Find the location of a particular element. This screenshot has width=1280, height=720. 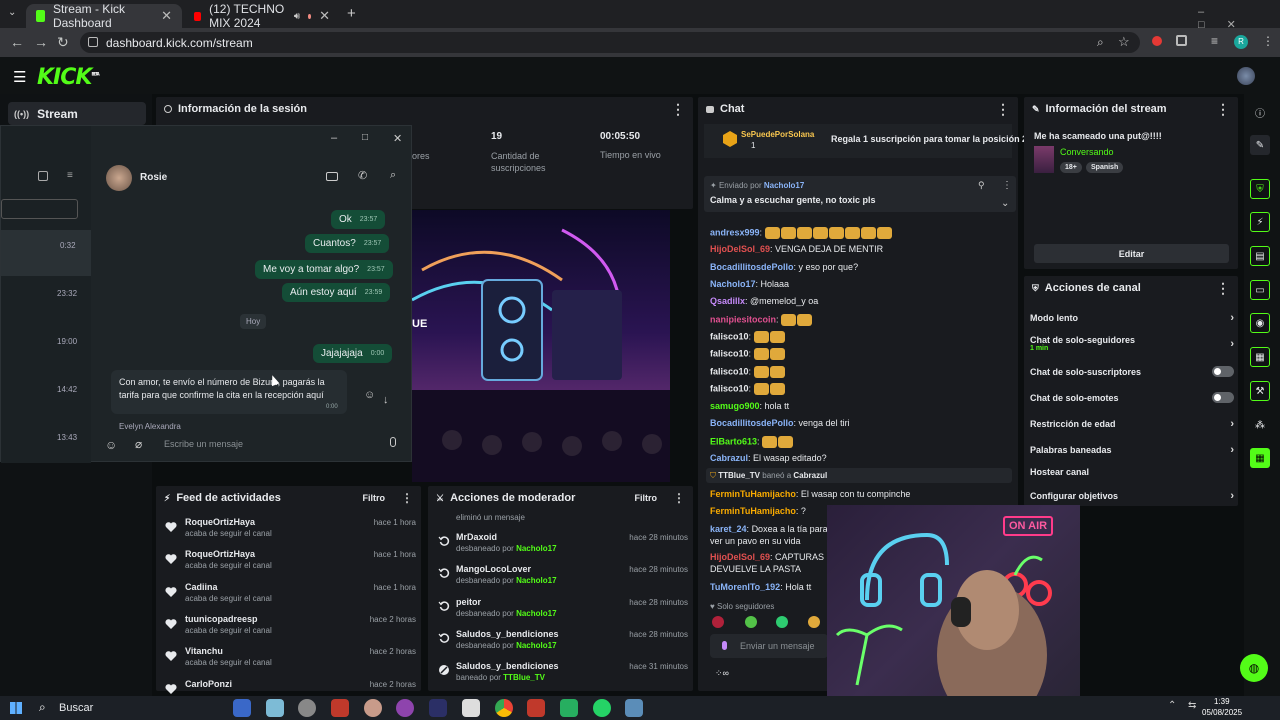

taskbar-search-icon: ⌕ is located at coordinates (42, 707).